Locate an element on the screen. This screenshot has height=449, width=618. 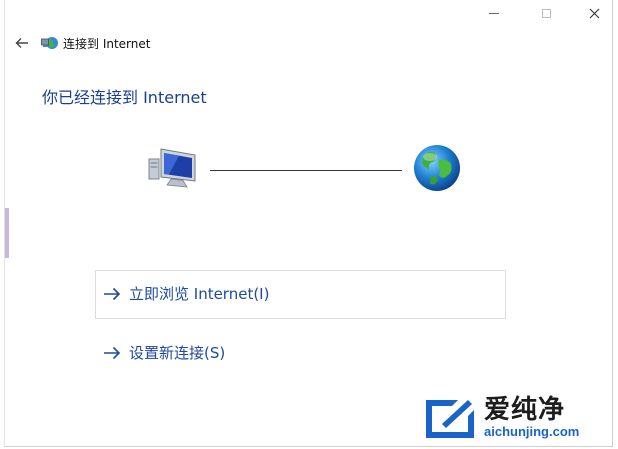
close-button is located at coordinates (591, 13).